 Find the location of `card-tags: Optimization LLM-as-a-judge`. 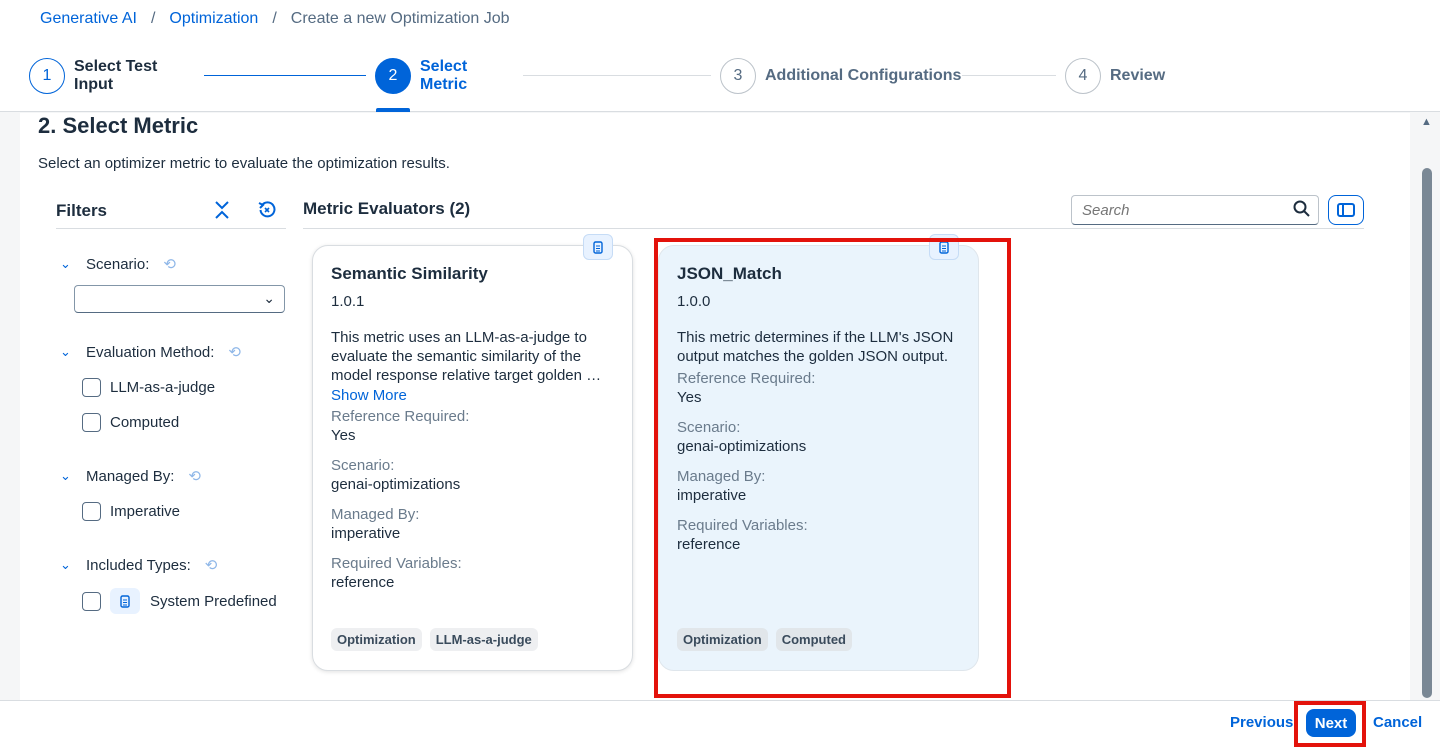

card-tags: Optimization LLM-as-a-judge is located at coordinates (438, 639).